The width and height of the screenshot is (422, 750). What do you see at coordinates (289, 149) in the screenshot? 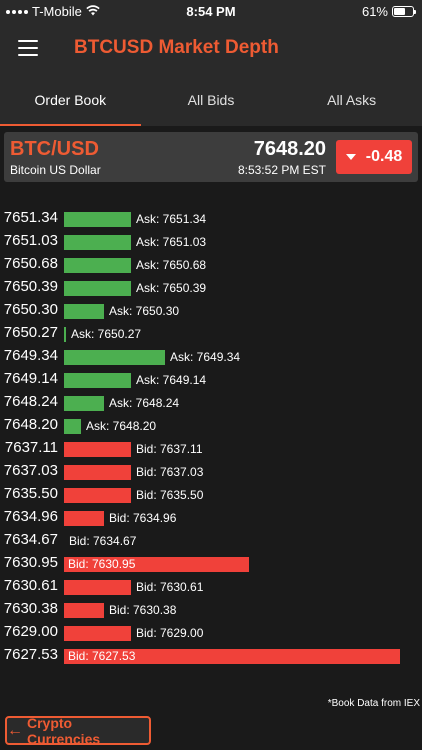
I see `ticker-price: 7648.20` at bounding box center [289, 149].